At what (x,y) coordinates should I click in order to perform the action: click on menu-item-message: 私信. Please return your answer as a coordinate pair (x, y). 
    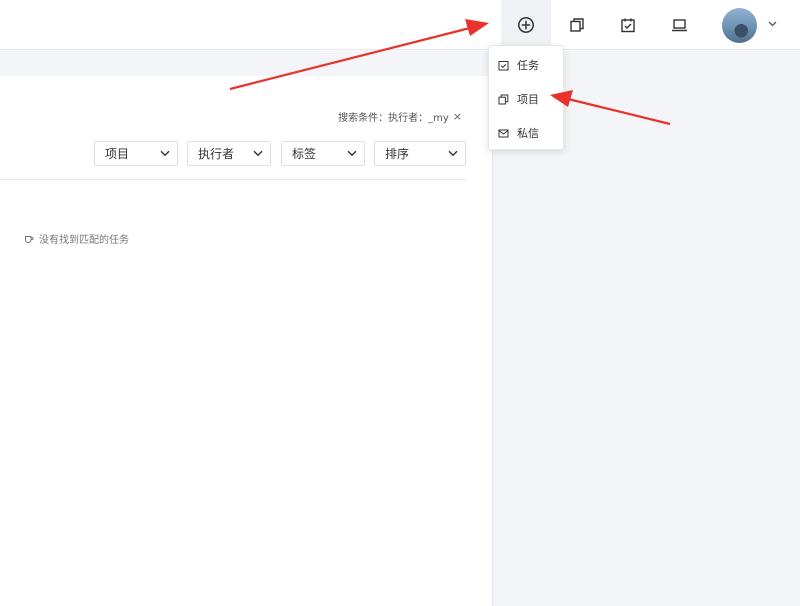
    Looking at the image, I should click on (527, 133).